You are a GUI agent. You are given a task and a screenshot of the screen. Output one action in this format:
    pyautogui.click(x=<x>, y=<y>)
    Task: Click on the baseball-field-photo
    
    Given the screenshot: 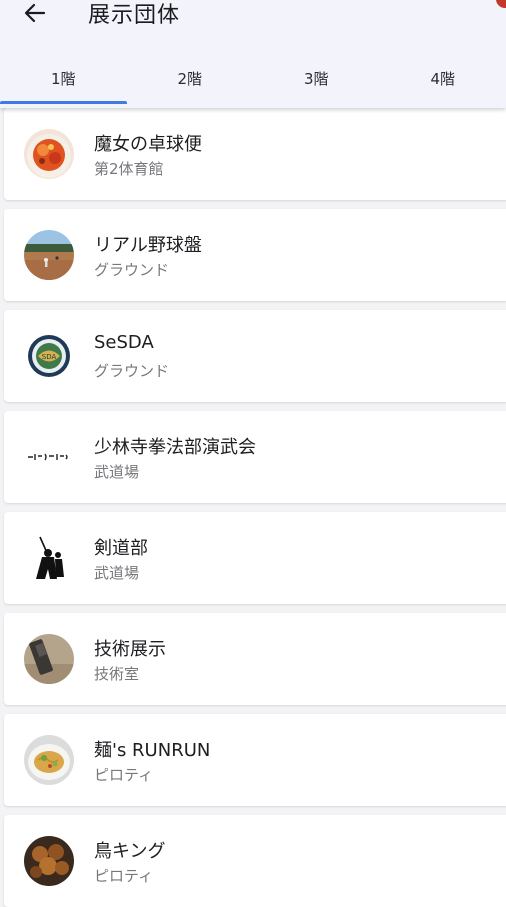 What is the action you would take?
    pyautogui.click(x=49, y=255)
    